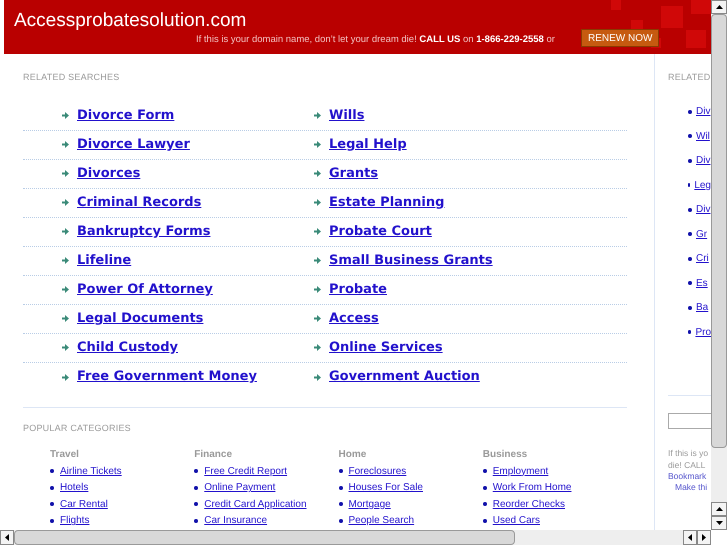  What do you see at coordinates (719, 523) in the screenshot?
I see `scroll-down-button` at bounding box center [719, 523].